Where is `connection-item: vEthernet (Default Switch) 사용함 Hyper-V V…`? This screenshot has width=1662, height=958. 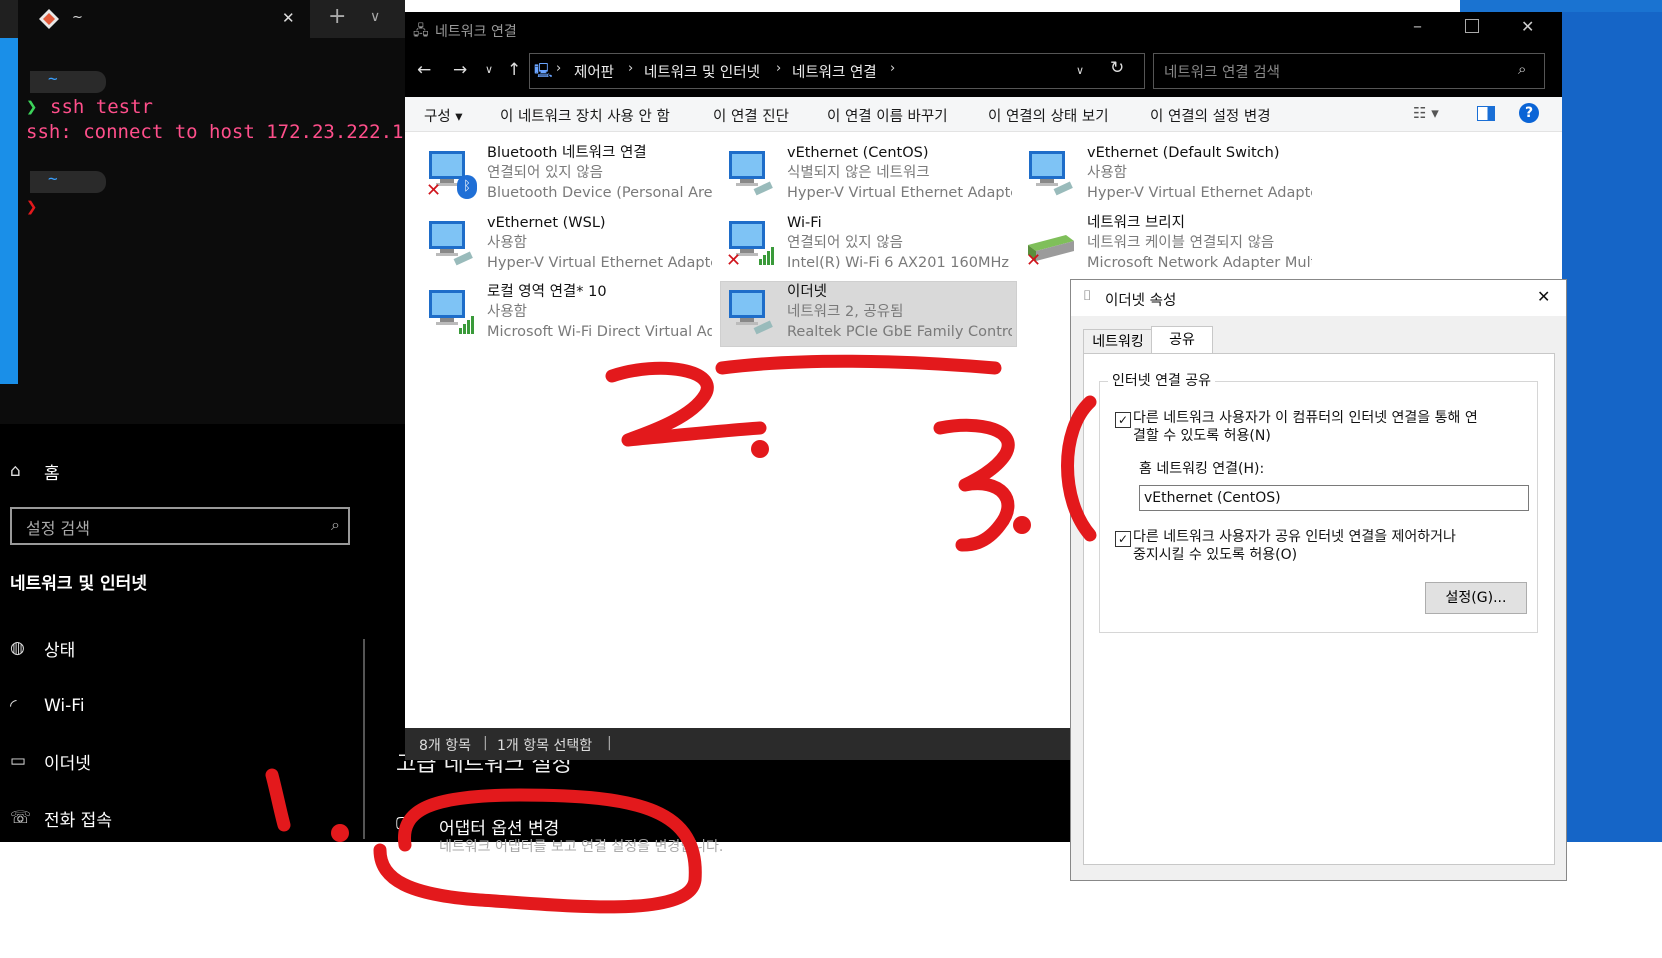 connection-item: vEthernet (Default Switch) 사용함 Hyper-V V… is located at coordinates (1166, 175).